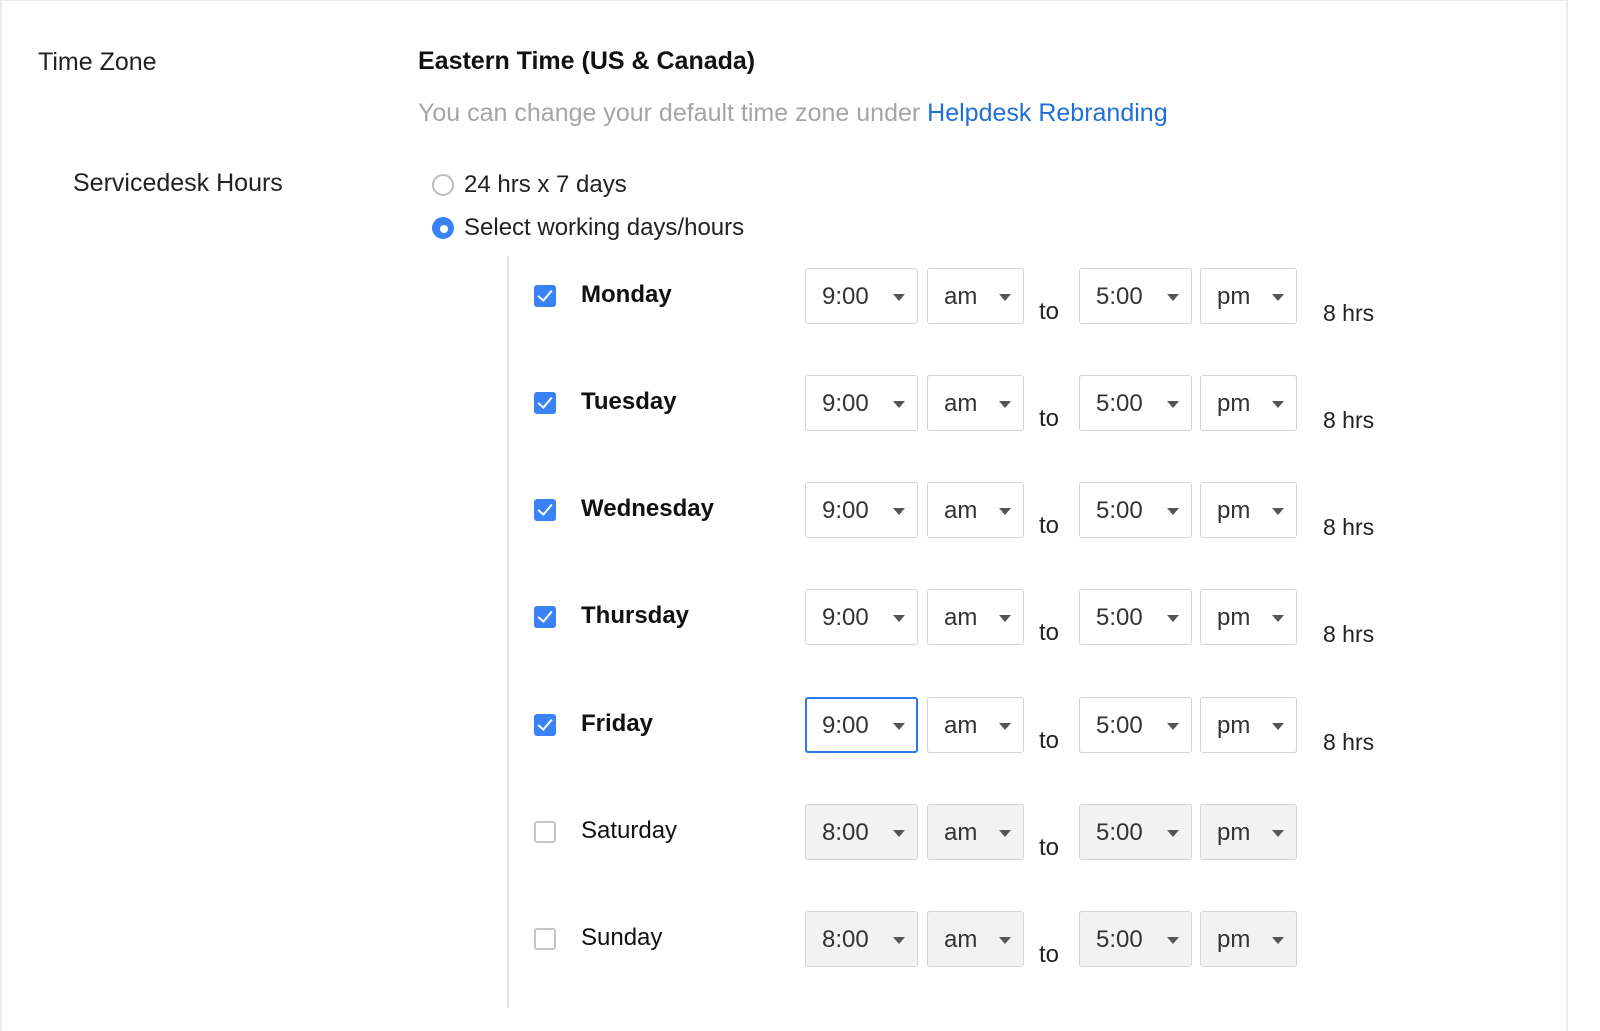 This screenshot has width=1600, height=1031. Describe the element at coordinates (622, 937) in the screenshot. I see `day-label-sunday: Sunday` at that location.